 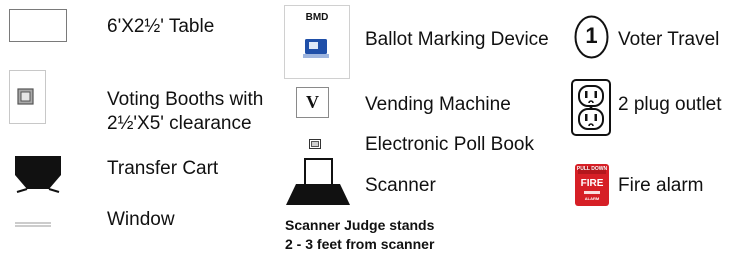 What do you see at coordinates (592, 183) in the screenshot?
I see `fire-alarm-icon-main-text: FIRE` at bounding box center [592, 183].